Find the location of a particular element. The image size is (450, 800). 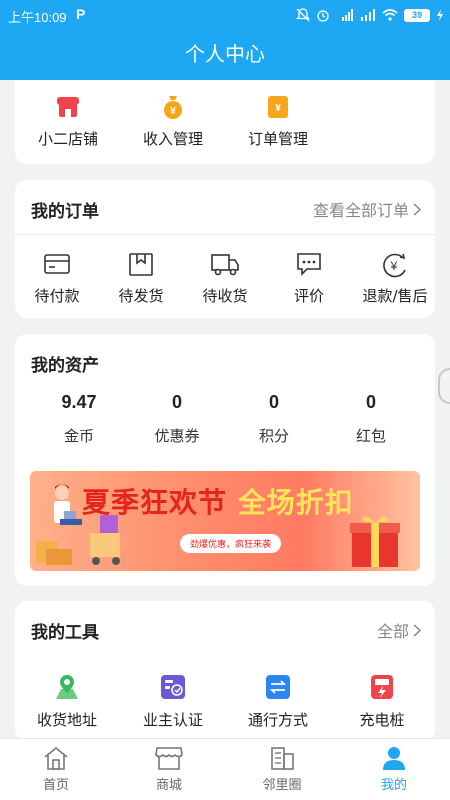

tab-mall: 商城 is located at coordinates (169, 769).